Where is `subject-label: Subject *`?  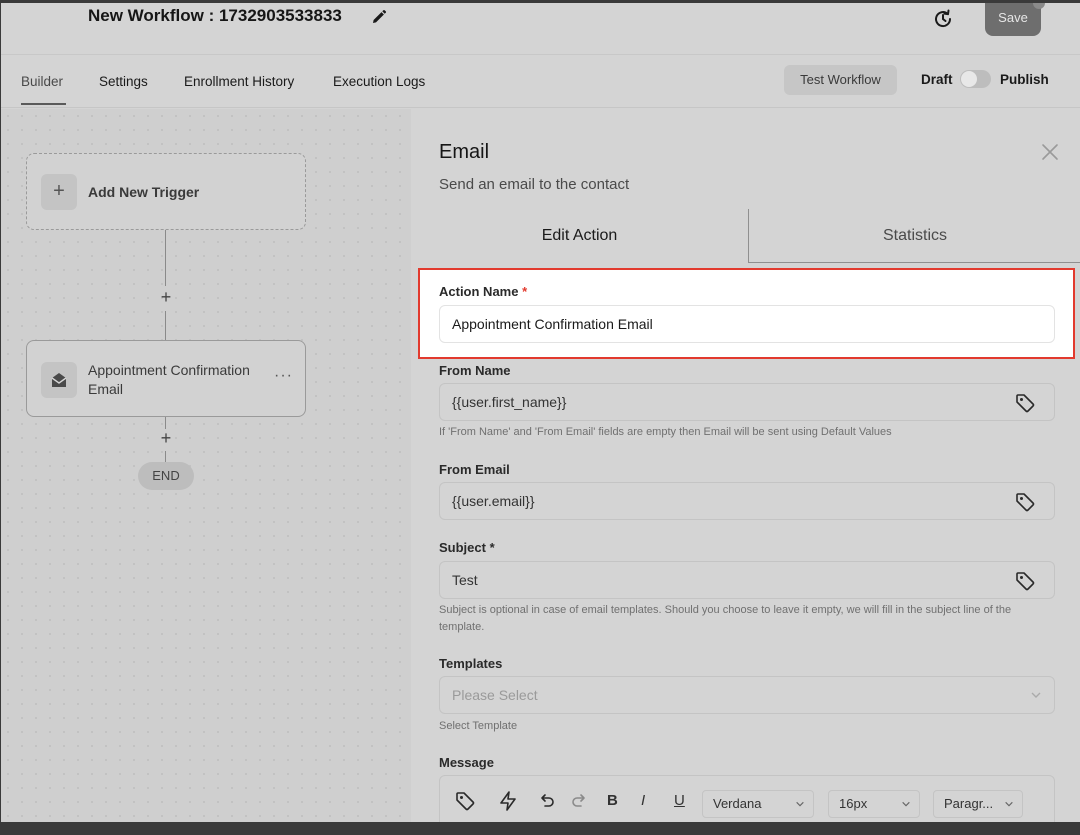 subject-label: Subject * is located at coordinates (467, 547).